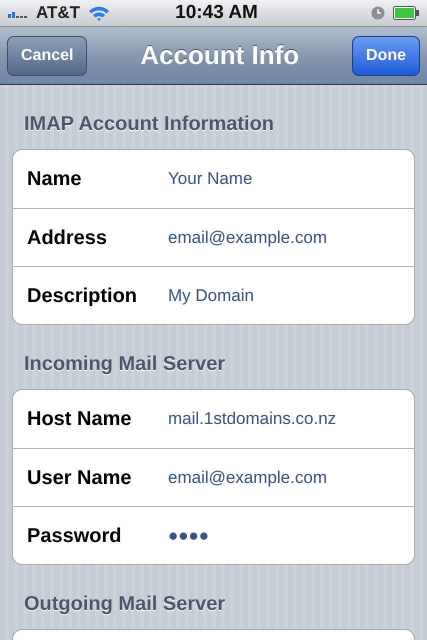 This screenshot has width=427, height=640. I want to click on done-button: Done, so click(386, 56).